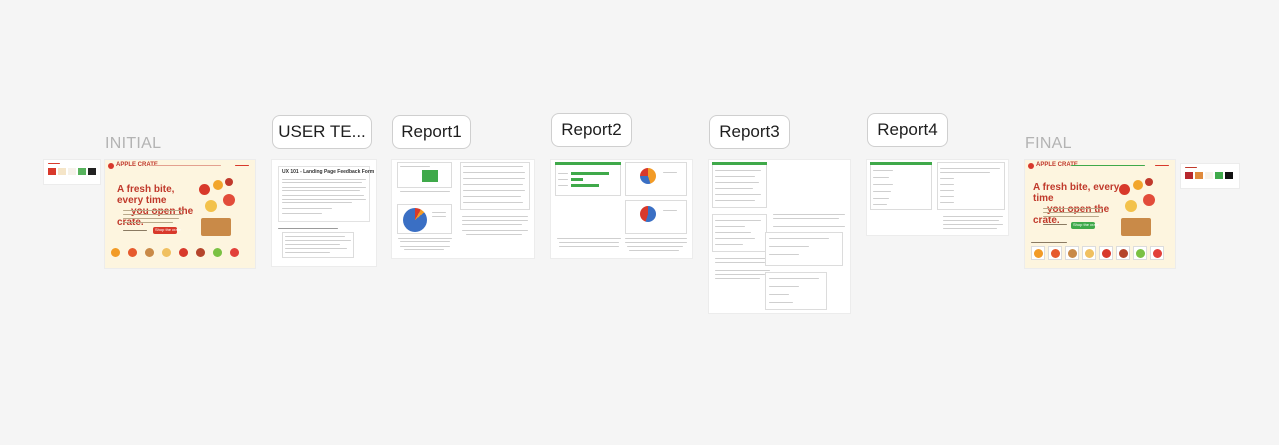 This screenshot has height=445, width=1279. I want to click on final-nav, so click(1108, 165).